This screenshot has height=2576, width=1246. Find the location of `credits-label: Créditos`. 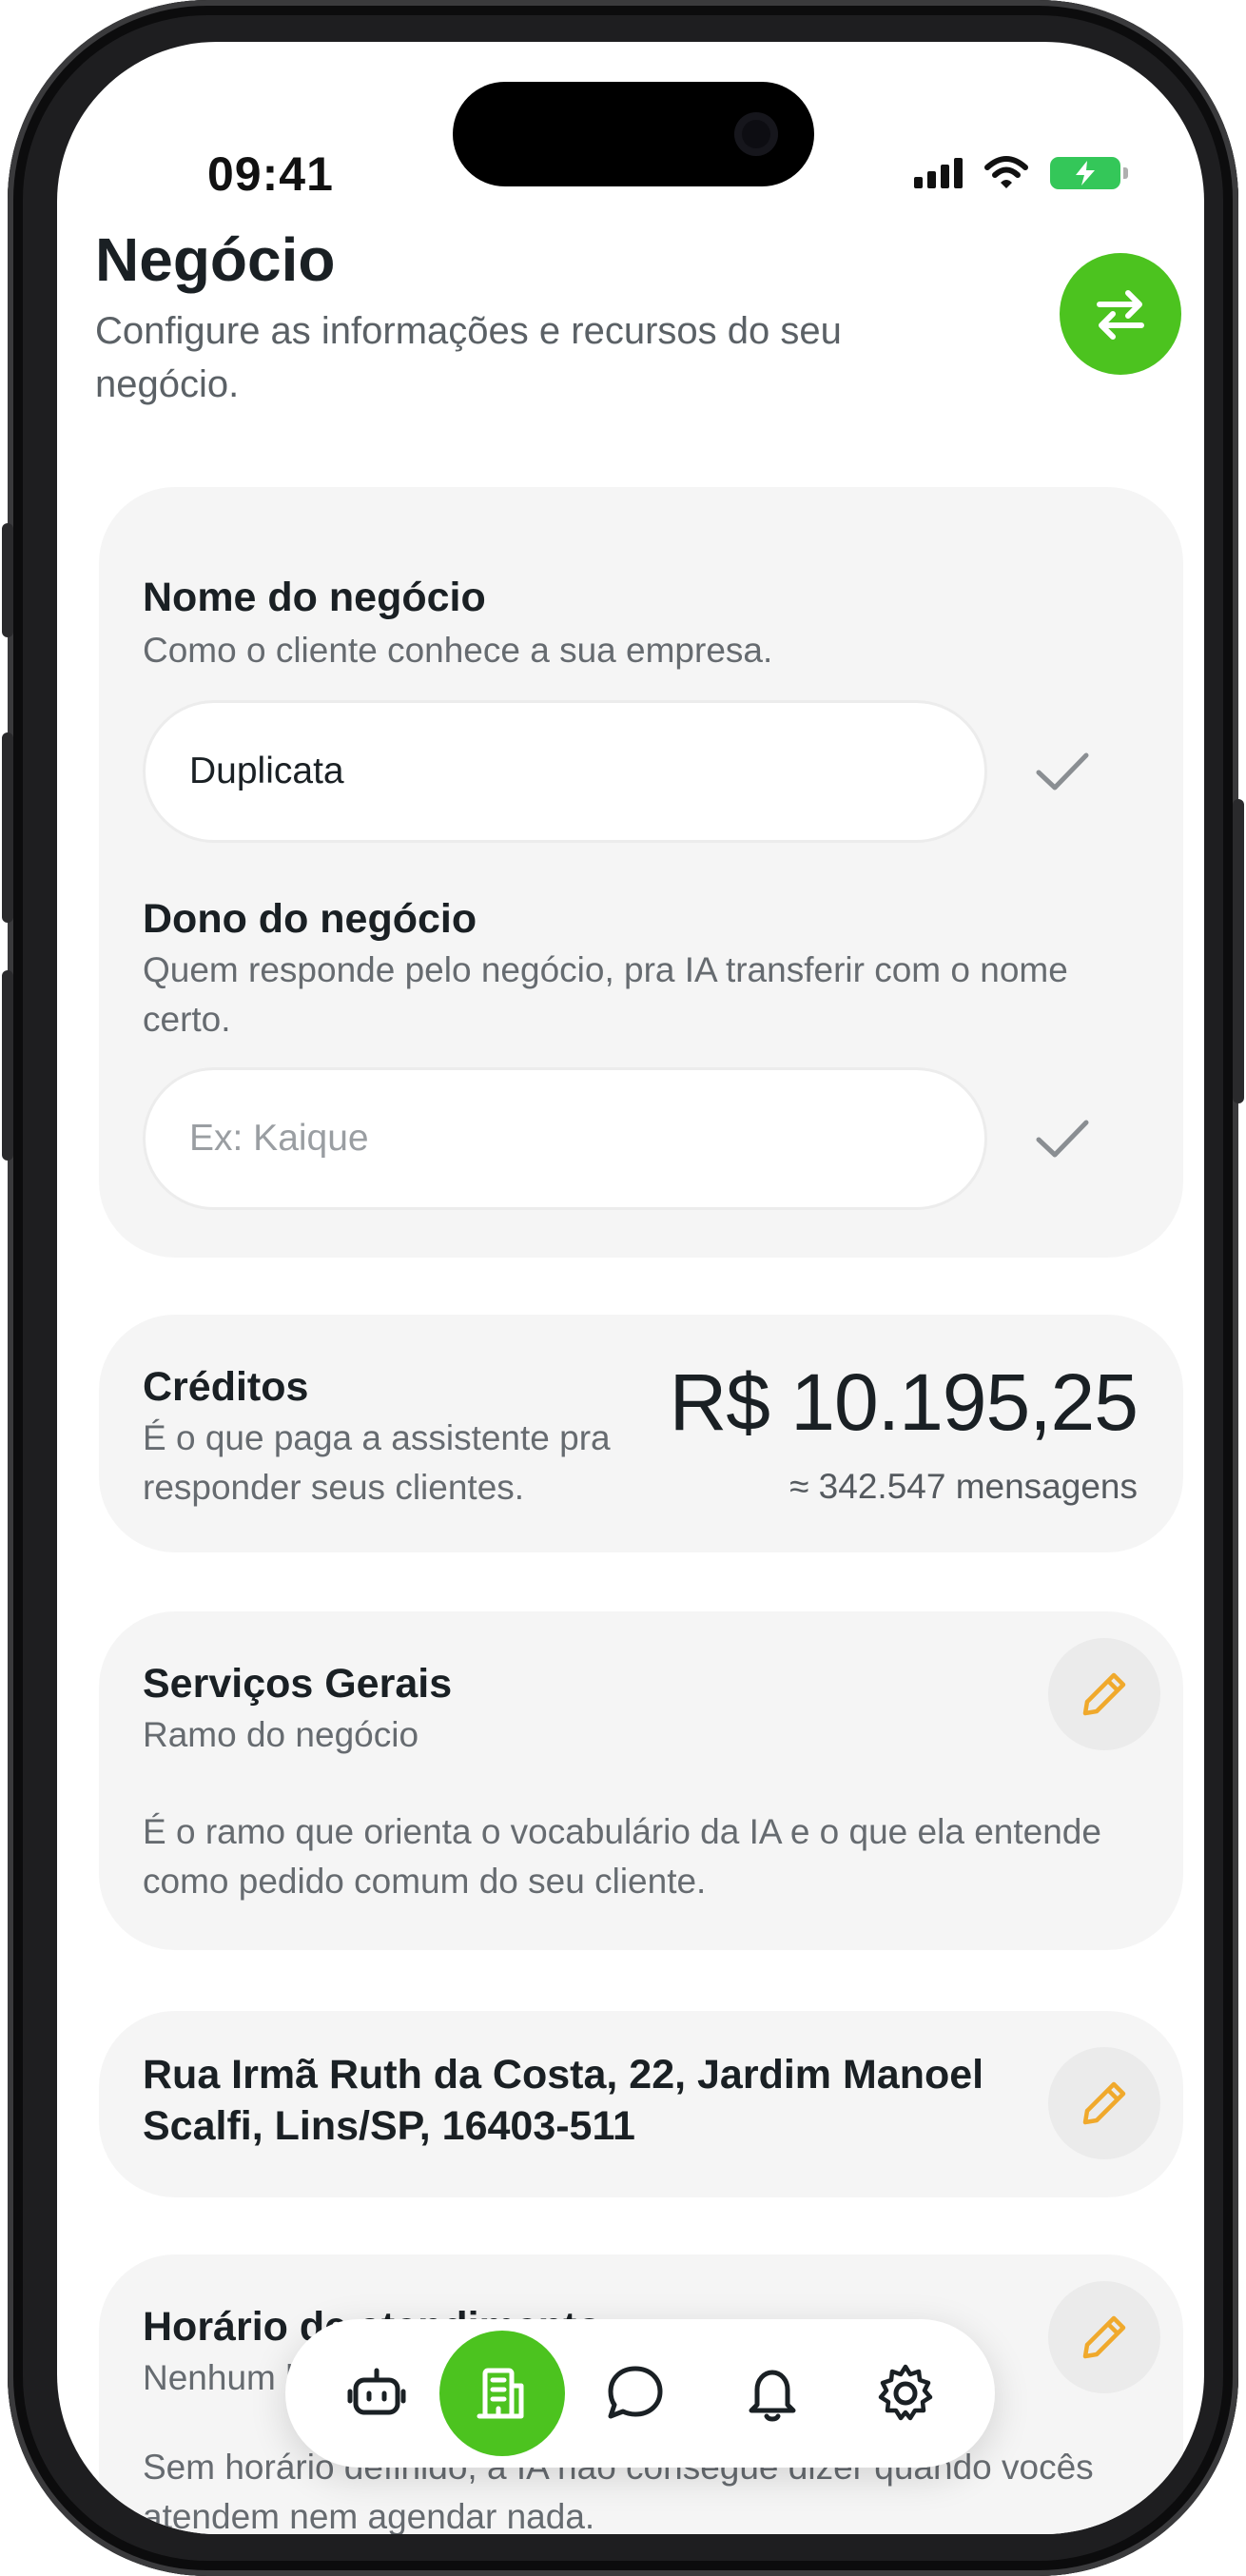

credits-label: Créditos is located at coordinates (226, 1387).